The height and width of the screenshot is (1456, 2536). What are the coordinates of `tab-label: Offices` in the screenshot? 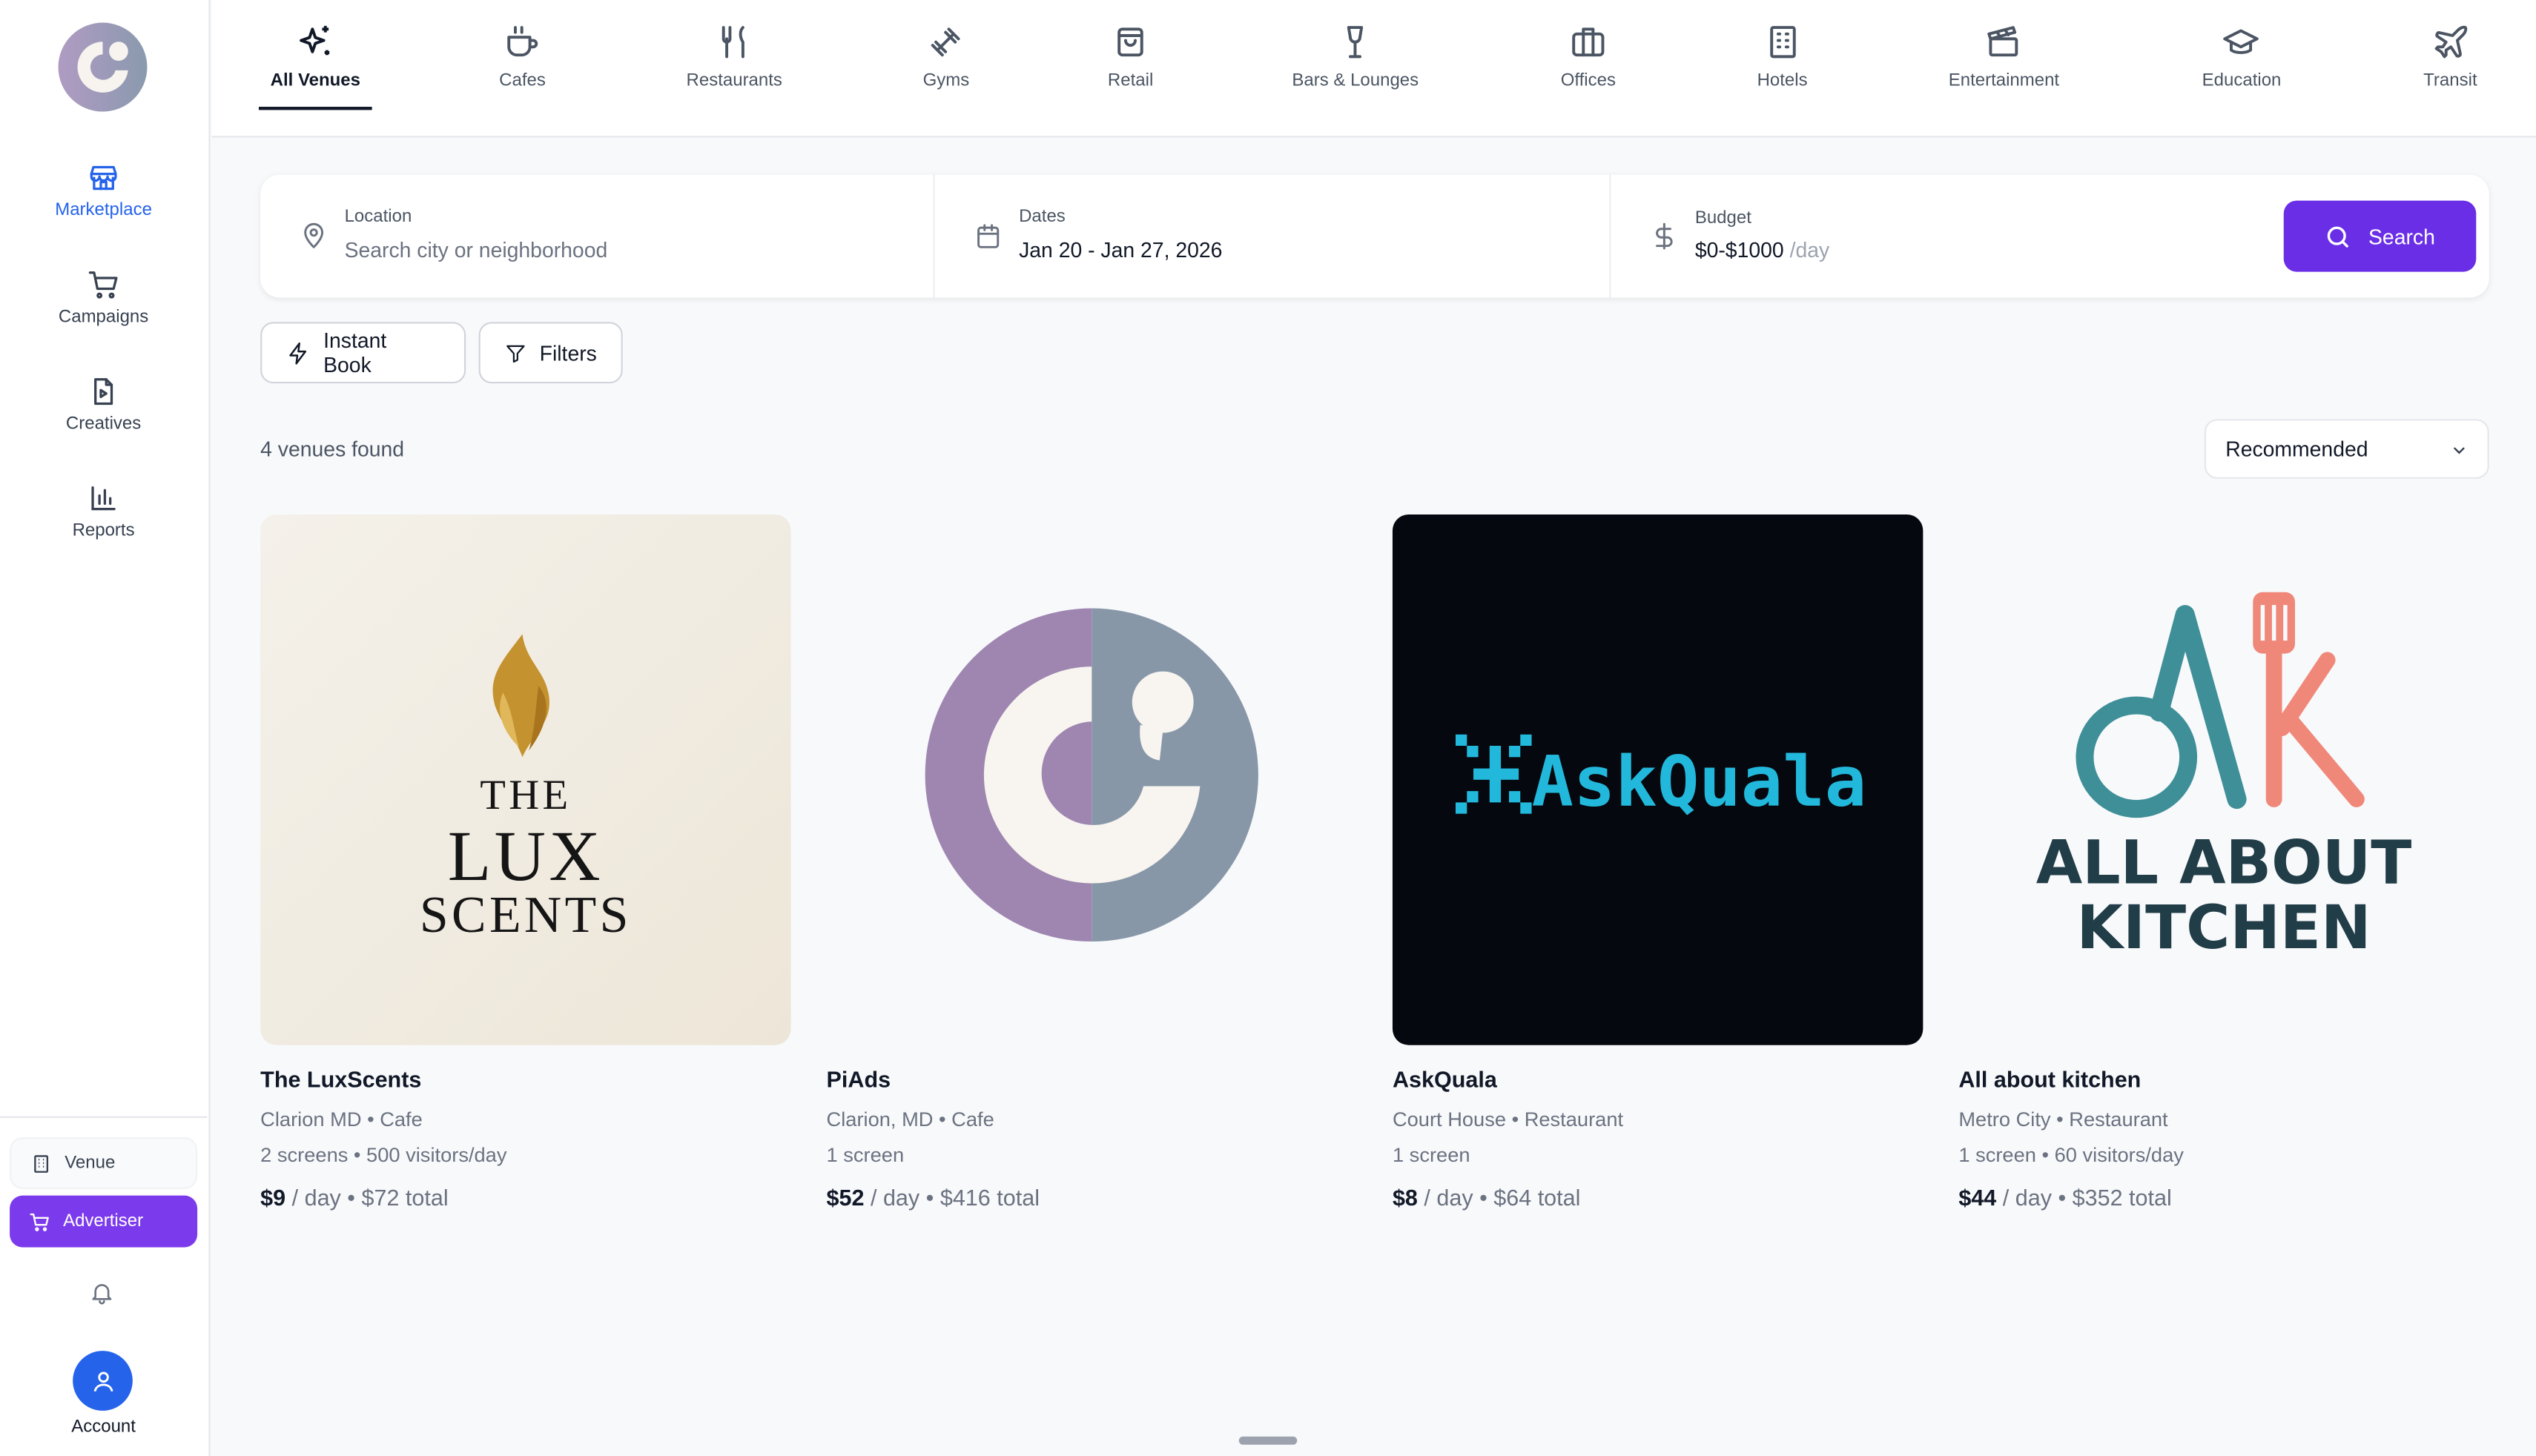 It's located at (1588, 81).